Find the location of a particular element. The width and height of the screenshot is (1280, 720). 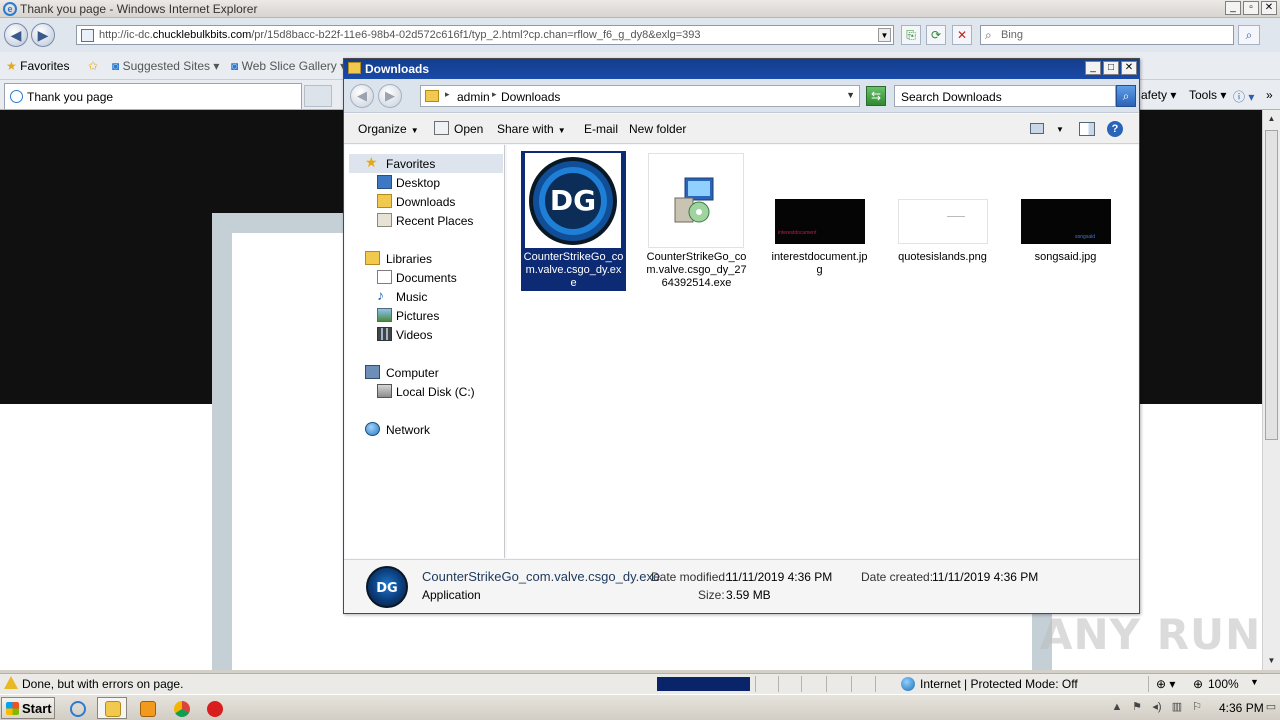

antivirus-icon is located at coordinates (215, 709).